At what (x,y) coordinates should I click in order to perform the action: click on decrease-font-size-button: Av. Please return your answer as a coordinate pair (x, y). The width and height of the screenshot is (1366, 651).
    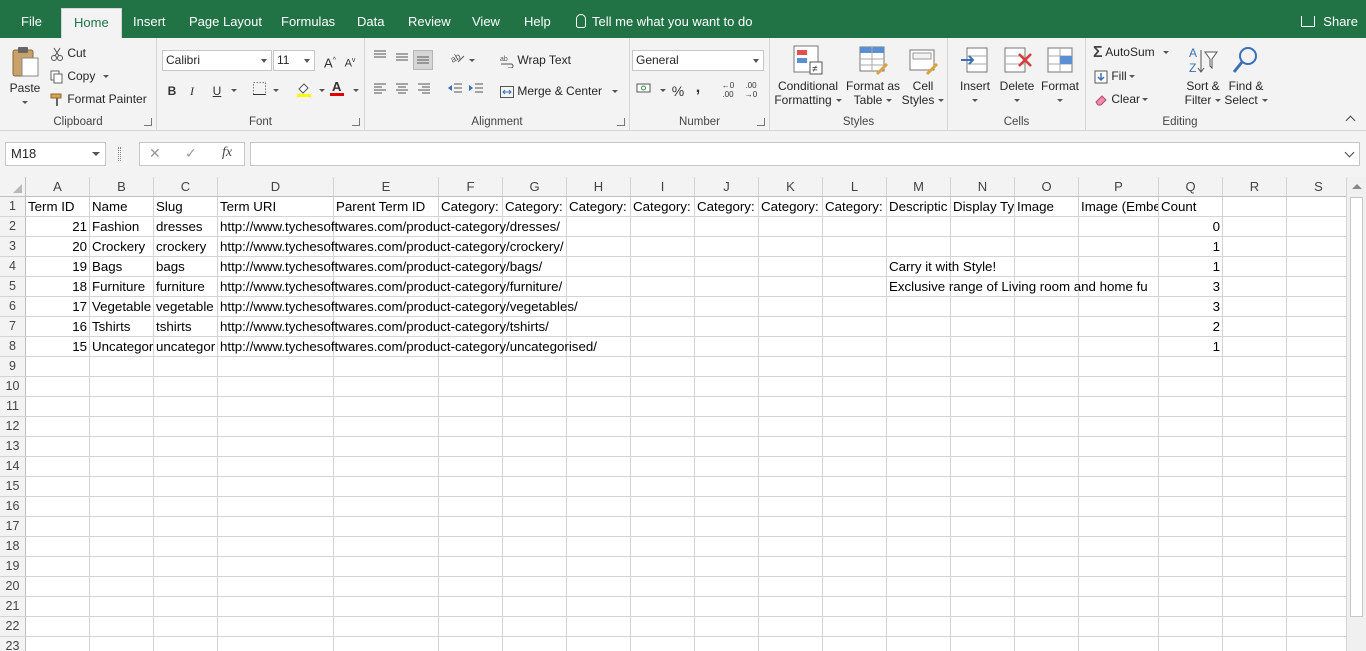
    Looking at the image, I should click on (350, 61).